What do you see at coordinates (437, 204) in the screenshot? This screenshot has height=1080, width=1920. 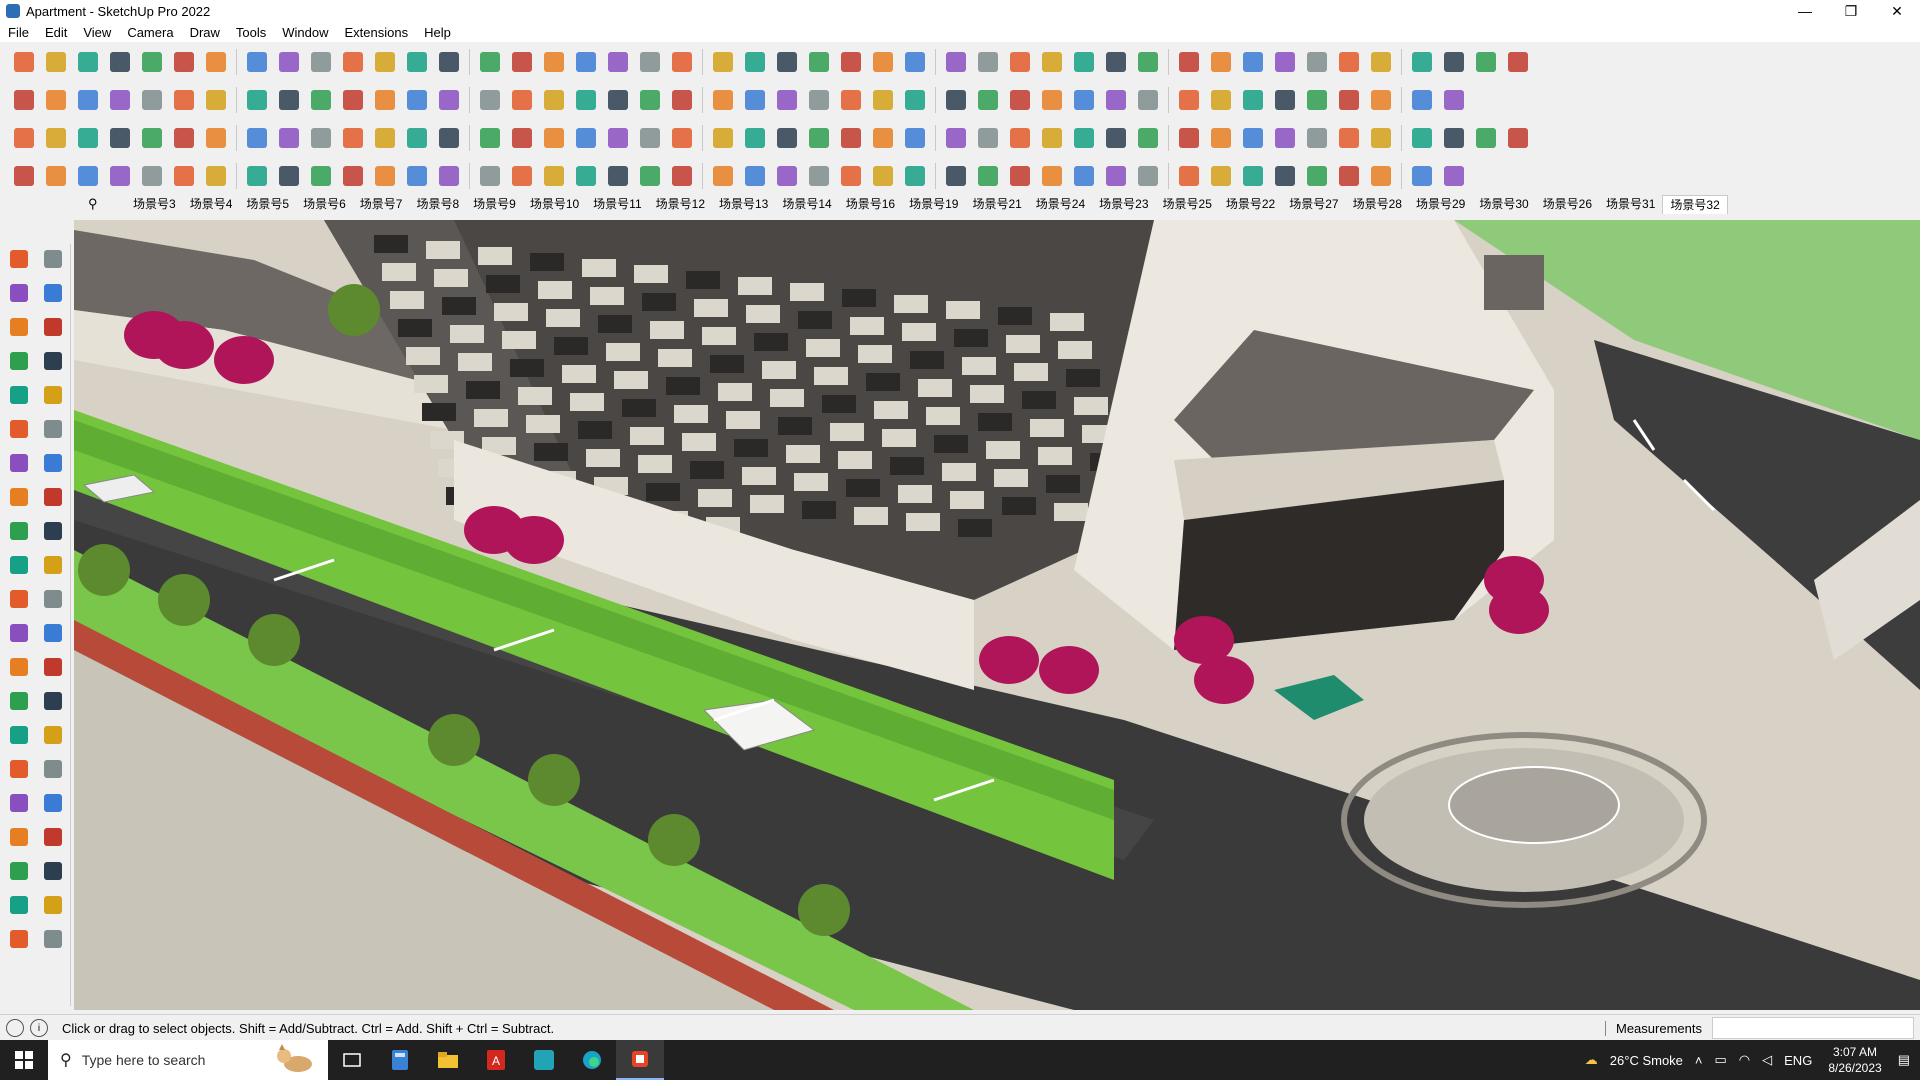 I see `scene-tab: 场景号8` at bounding box center [437, 204].